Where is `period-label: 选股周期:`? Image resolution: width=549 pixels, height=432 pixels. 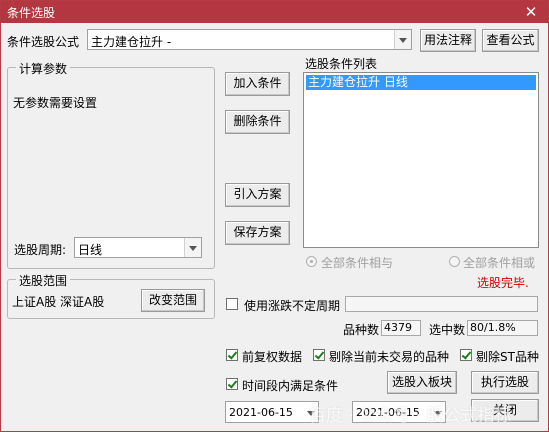
period-label: 选股周期: is located at coordinates (40, 250).